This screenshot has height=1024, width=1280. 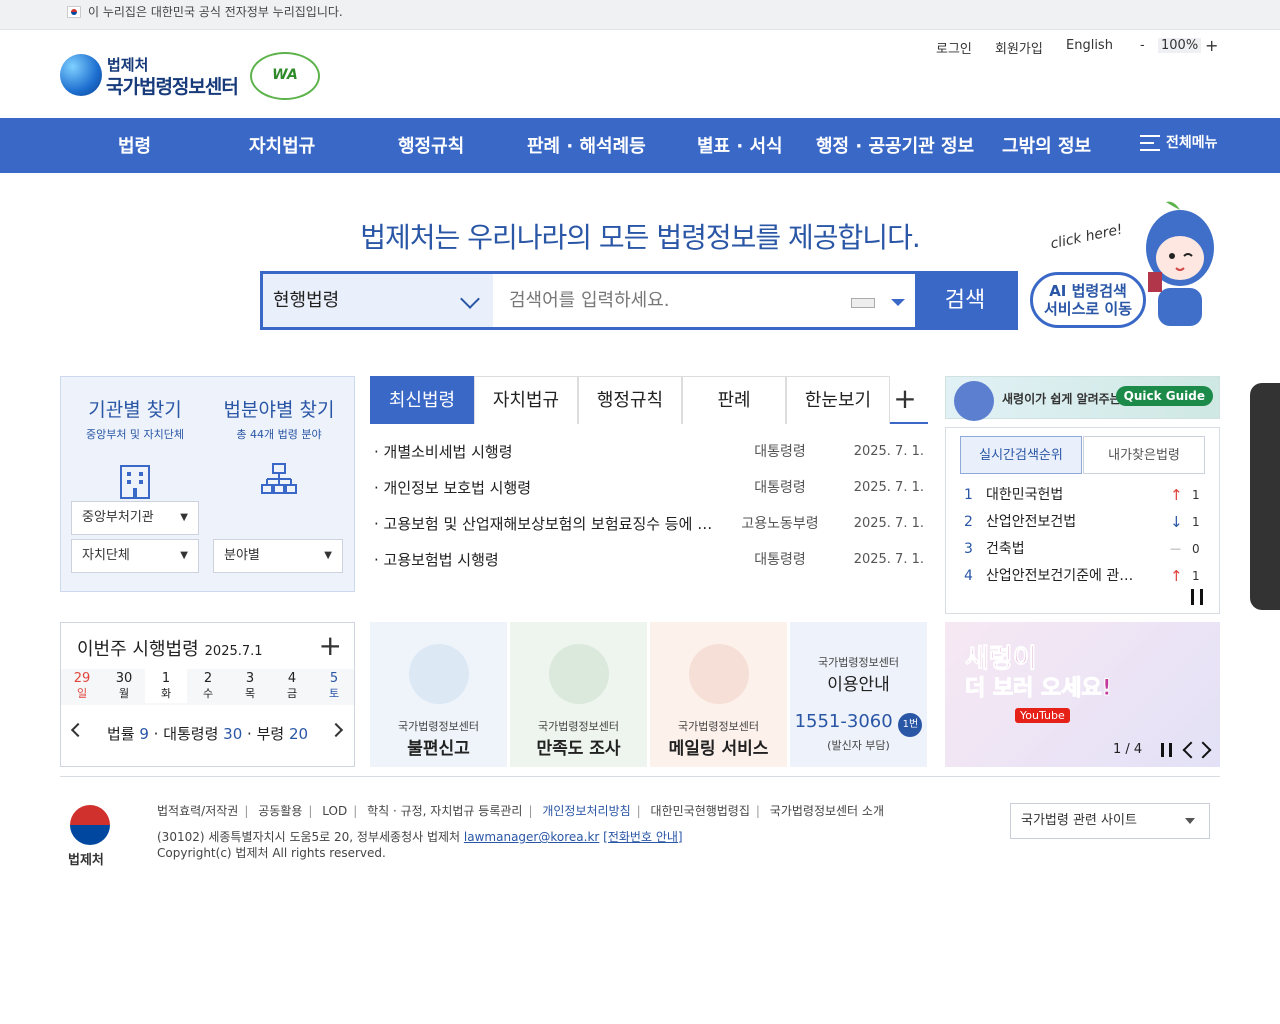 What do you see at coordinates (1088, 309) in the screenshot?
I see `ai-search-line2: 서비스로 이동` at bounding box center [1088, 309].